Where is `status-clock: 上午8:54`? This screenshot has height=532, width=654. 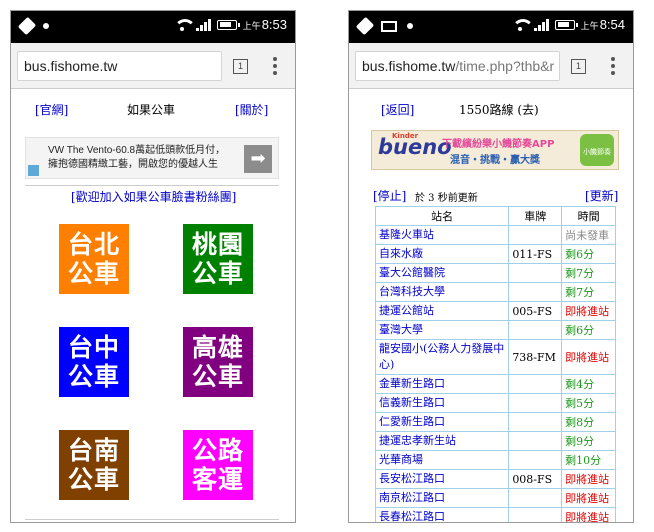
status-clock: 上午8:54 is located at coordinates (602, 24).